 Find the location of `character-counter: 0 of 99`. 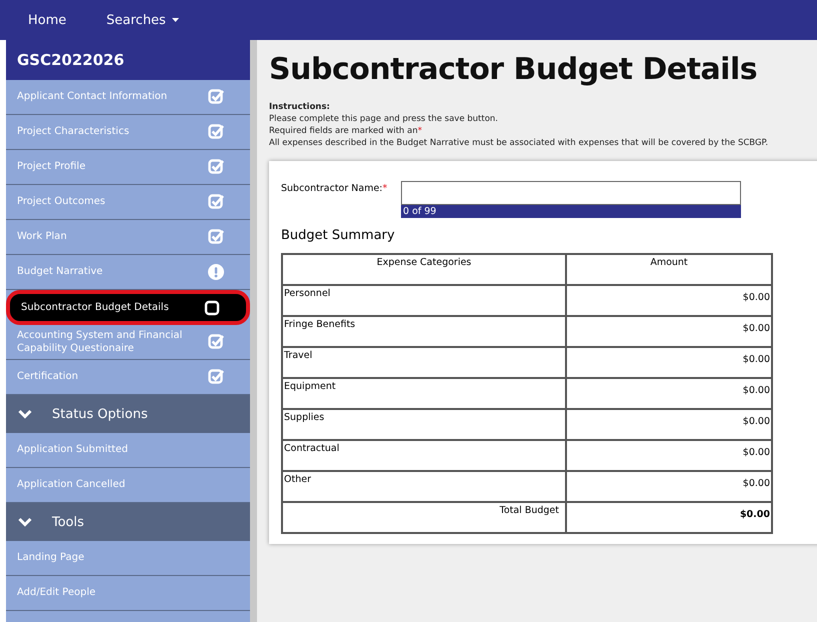

character-counter: 0 of 99 is located at coordinates (571, 211).